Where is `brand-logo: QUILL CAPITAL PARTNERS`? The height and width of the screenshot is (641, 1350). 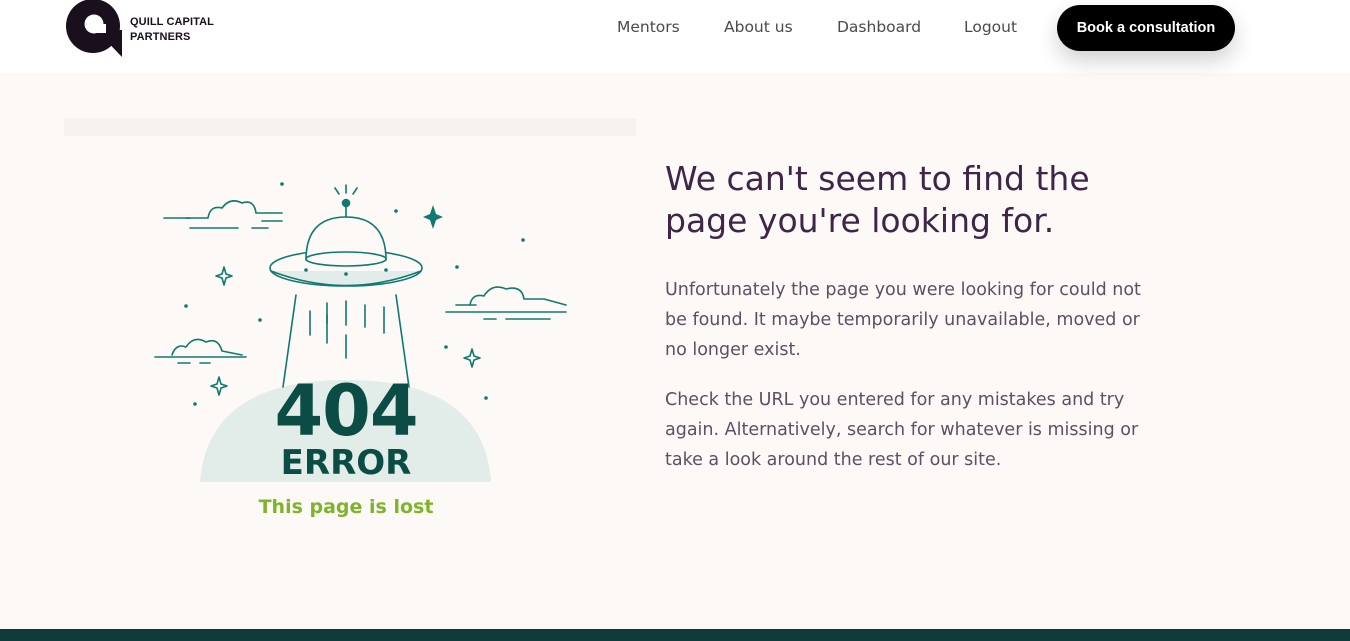
brand-logo: QUILL CAPITAL PARTNERS is located at coordinates (140, 28).